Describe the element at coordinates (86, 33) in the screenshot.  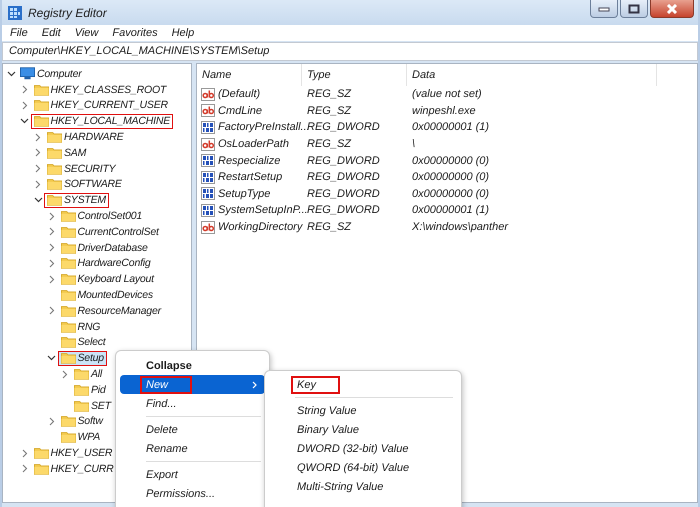
I see `menu-bar-item: View` at that location.